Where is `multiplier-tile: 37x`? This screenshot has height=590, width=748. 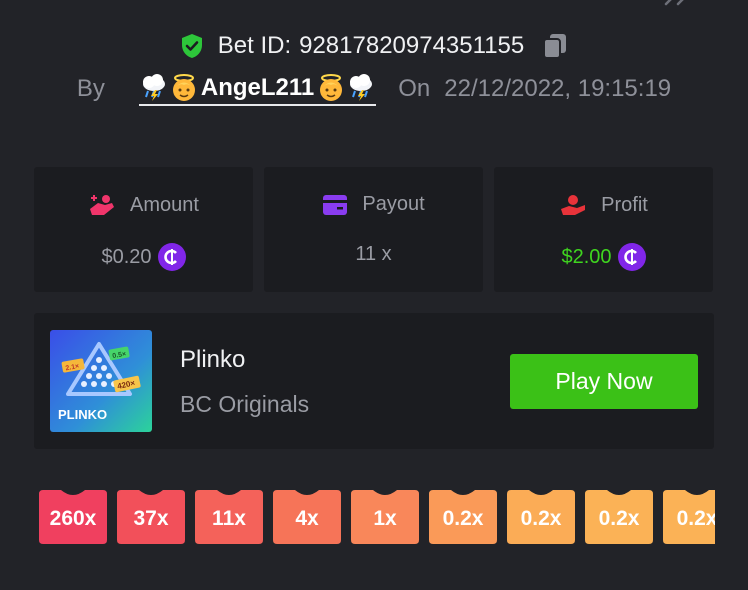 multiplier-tile: 37x is located at coordinates (151, 517).